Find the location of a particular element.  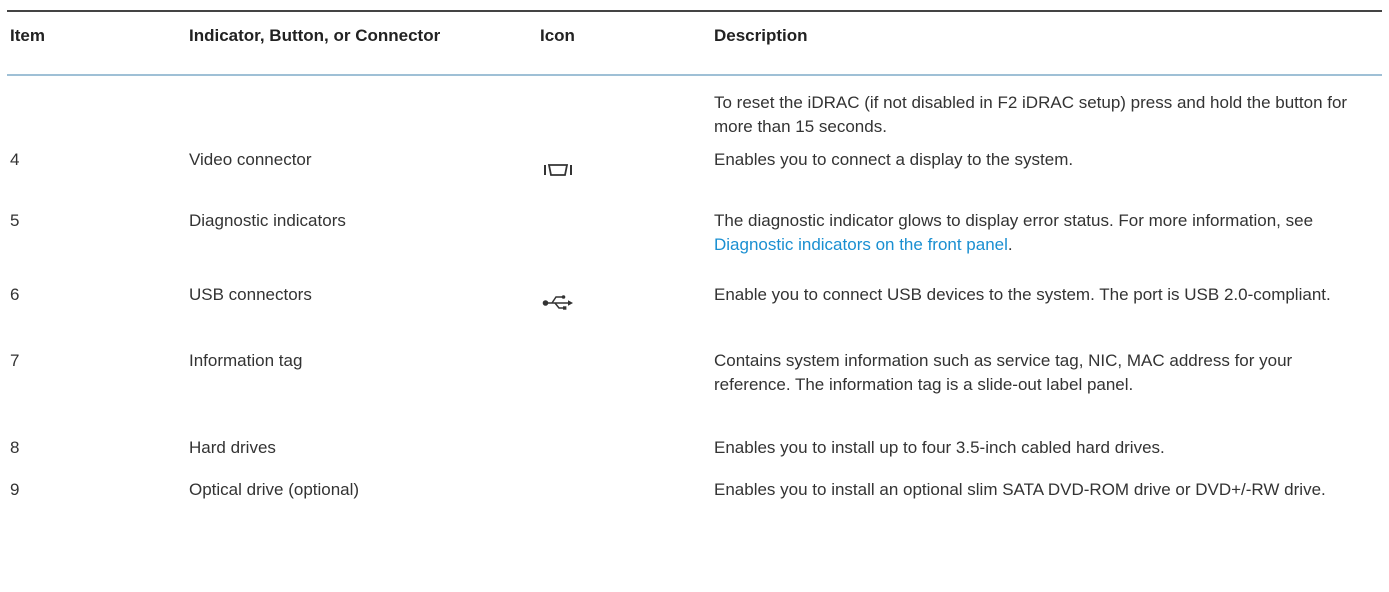

description-text-end: . is located at coordinates (1010, 244).